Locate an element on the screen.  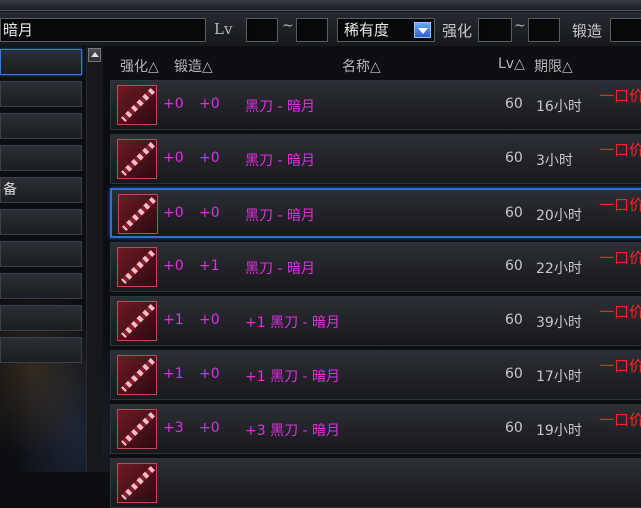
row-expire: 3小时 is located at coordinates (554, 161).